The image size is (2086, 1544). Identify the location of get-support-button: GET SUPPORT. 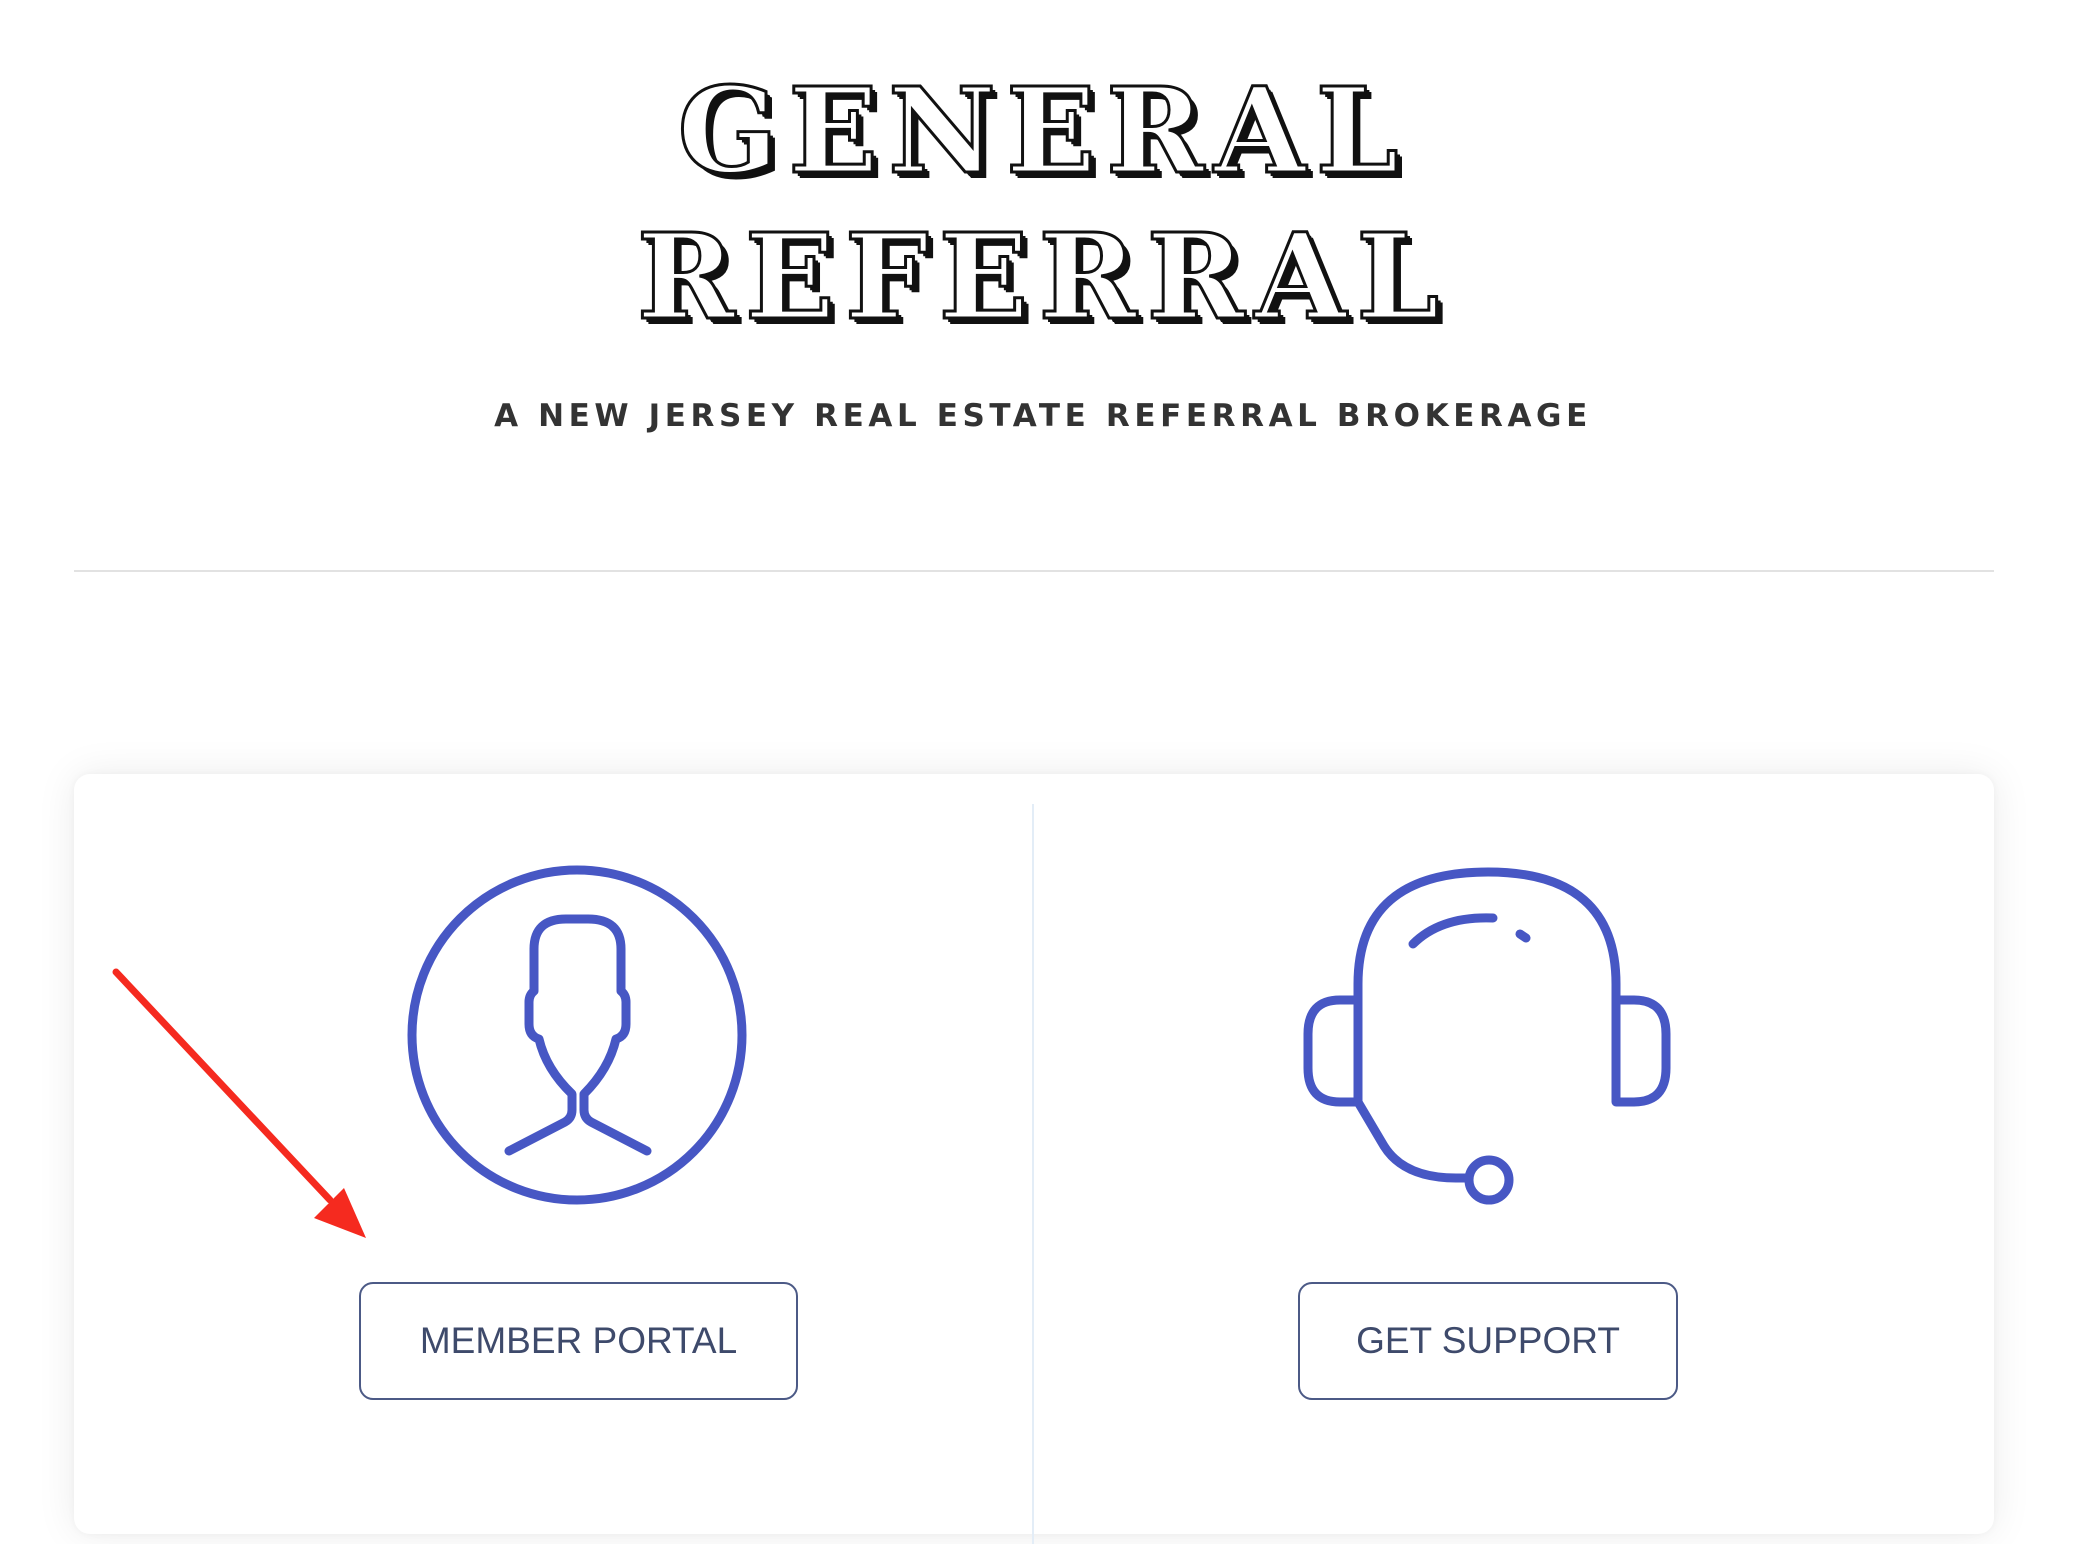
(1488, 1341).